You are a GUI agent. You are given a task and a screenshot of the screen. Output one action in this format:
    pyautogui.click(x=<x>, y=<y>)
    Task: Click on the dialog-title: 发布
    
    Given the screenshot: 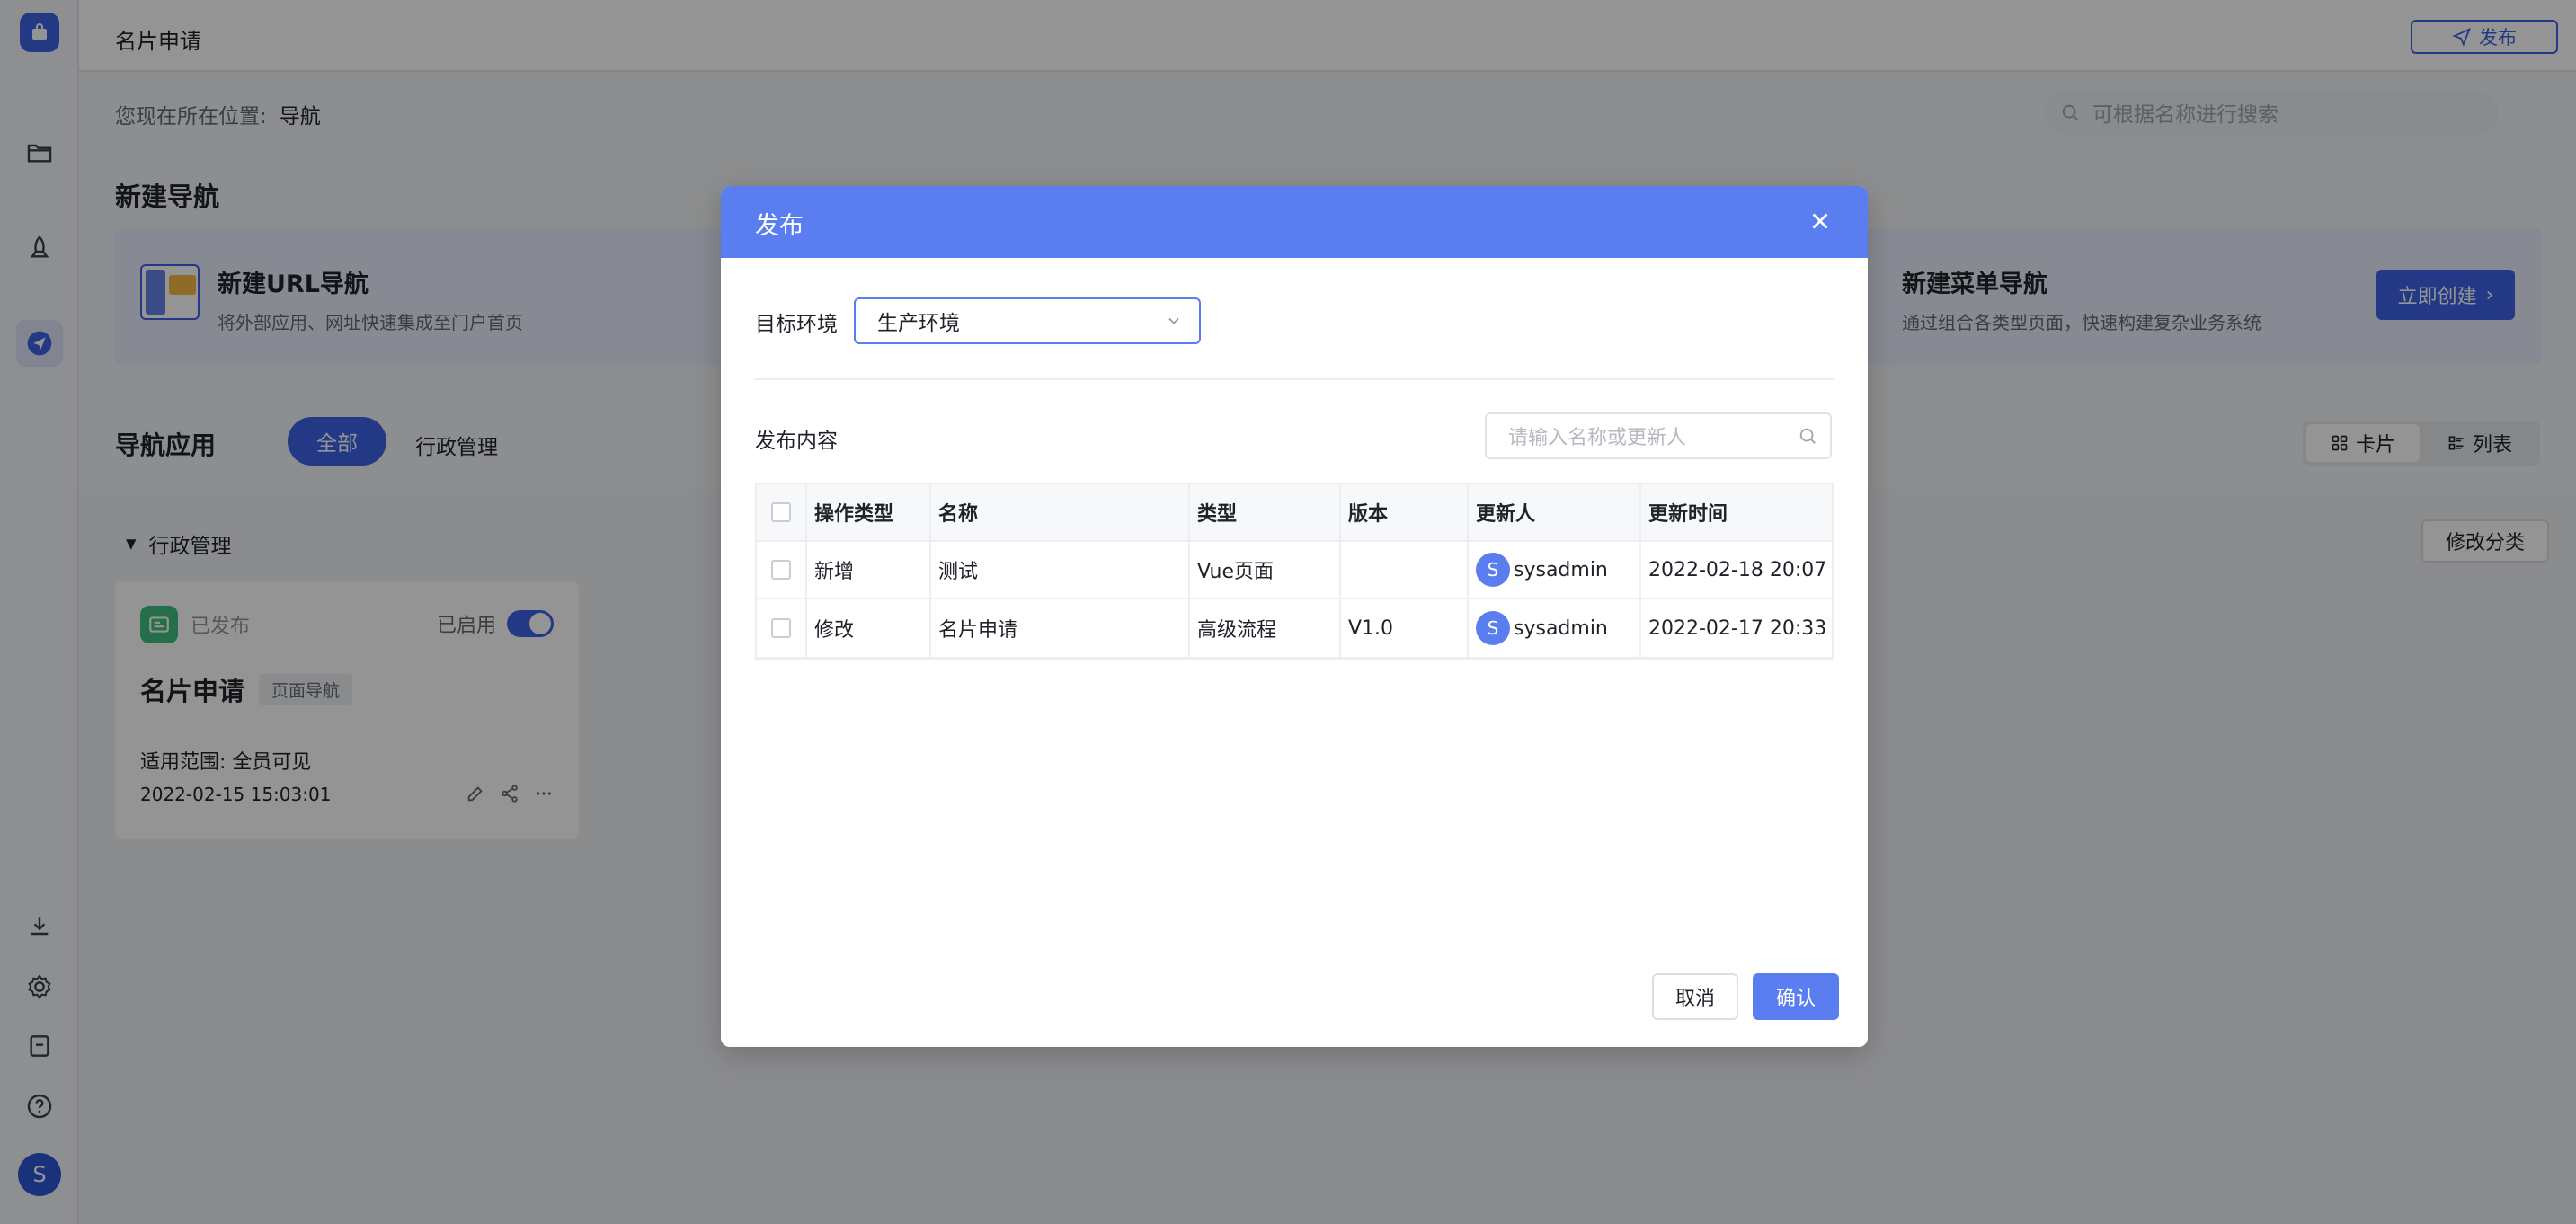 What is the action you would take?
    pyautogui.click(x=779, y=226)
    